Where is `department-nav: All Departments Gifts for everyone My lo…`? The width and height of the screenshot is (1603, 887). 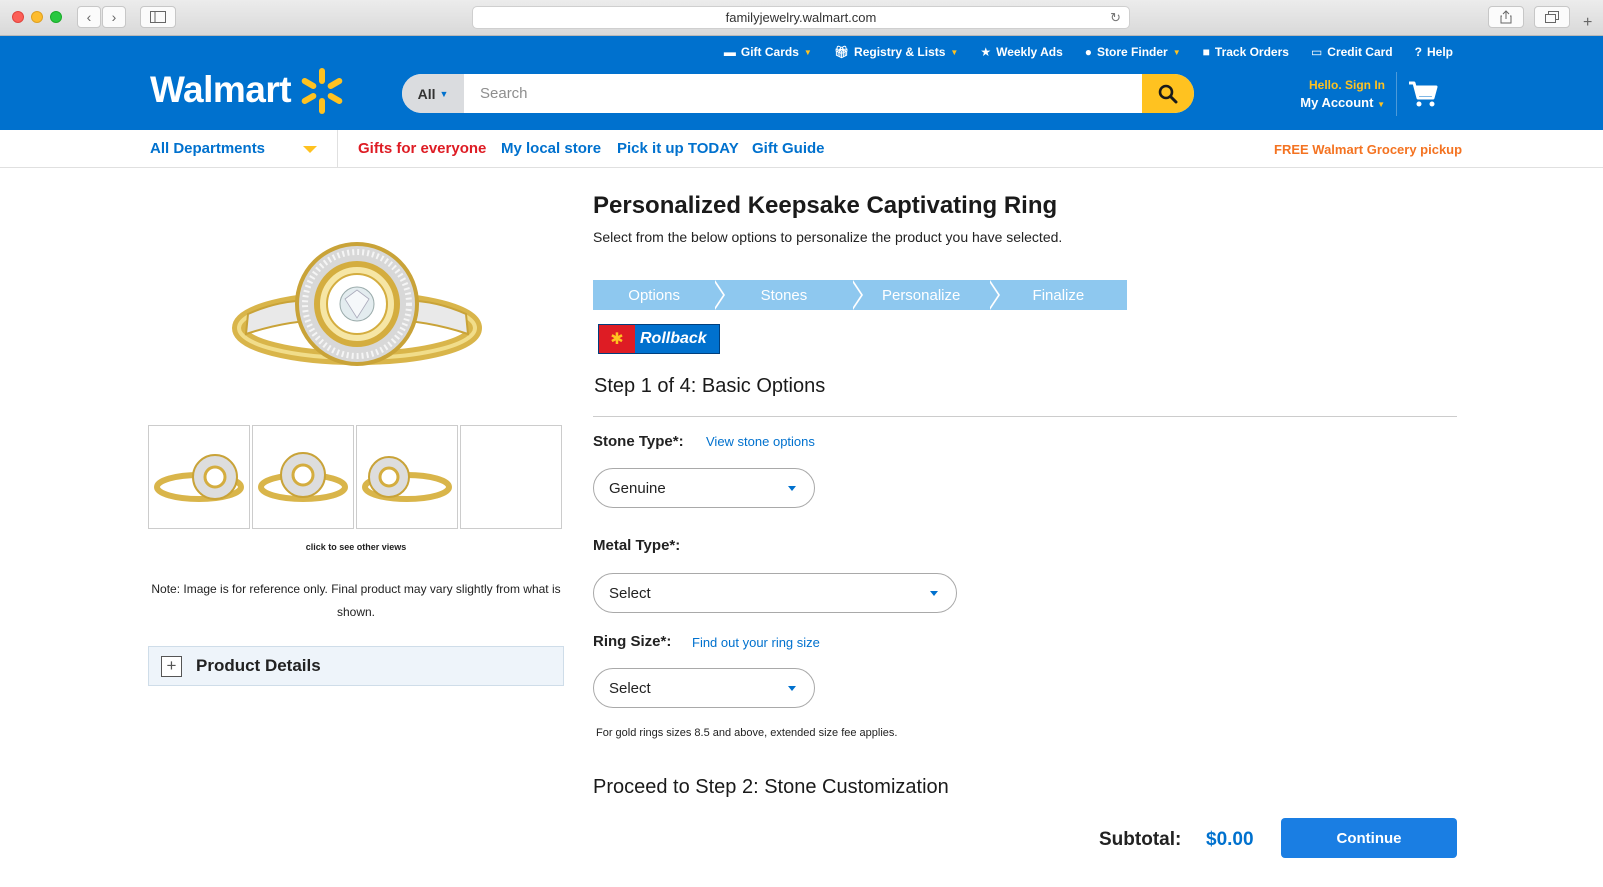
department-nav: All Departments Gifts for everyone My lo… is located at coordinates (801, 149).